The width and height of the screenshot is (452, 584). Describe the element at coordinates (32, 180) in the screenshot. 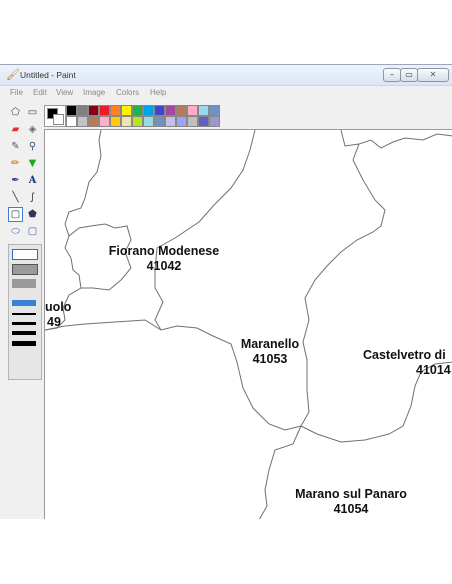

I see `text-icon: A` at that location.